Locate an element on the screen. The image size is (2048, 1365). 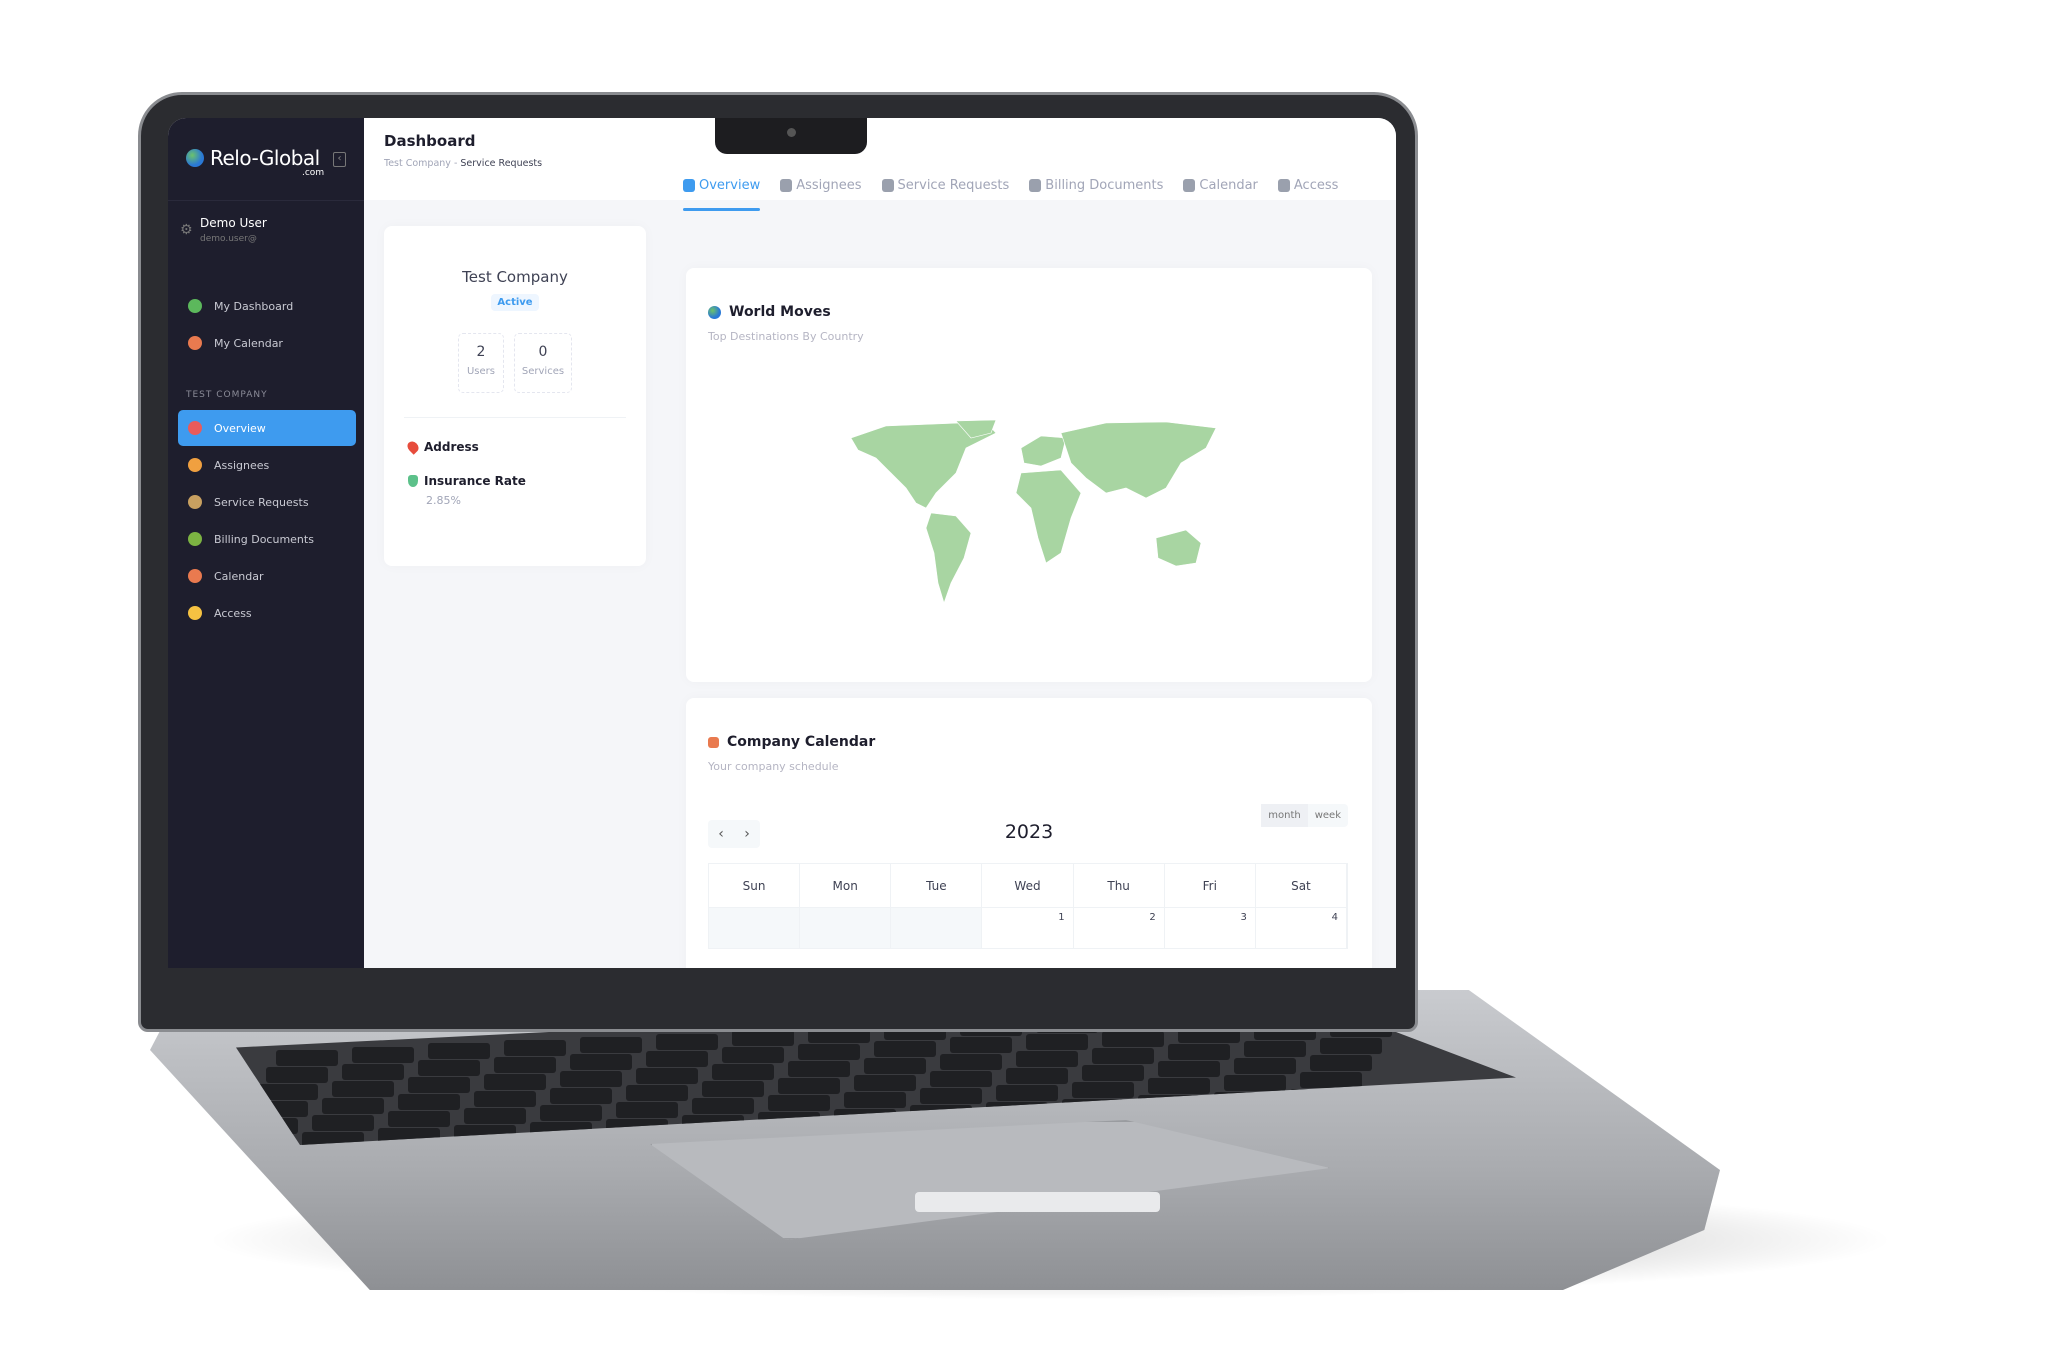
logo: Relo-Global .com is located at coordinates (255, 162).